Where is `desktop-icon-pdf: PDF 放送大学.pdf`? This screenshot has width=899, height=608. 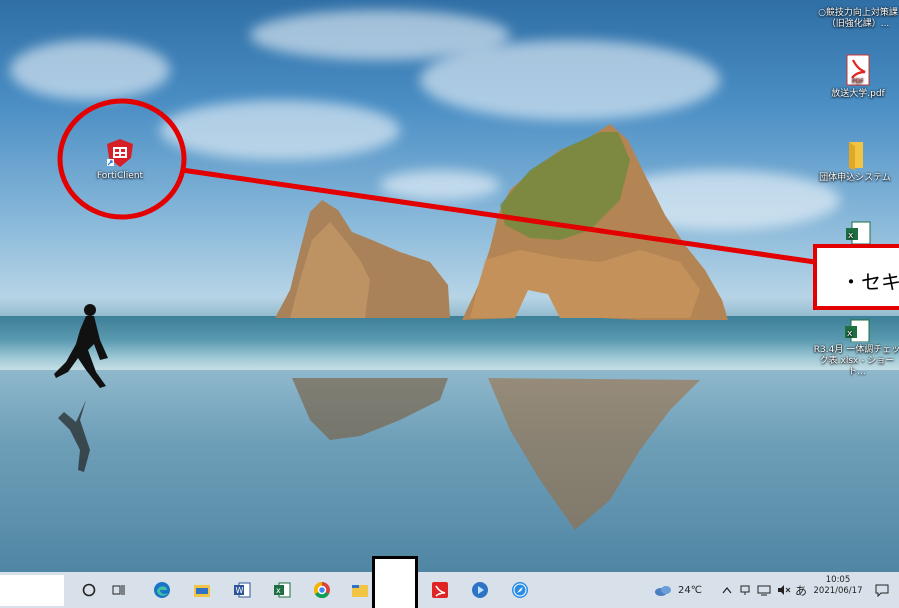 desktop-icon-pdf: PDF 放送大学.pdf is located at coordinates (858, 77).